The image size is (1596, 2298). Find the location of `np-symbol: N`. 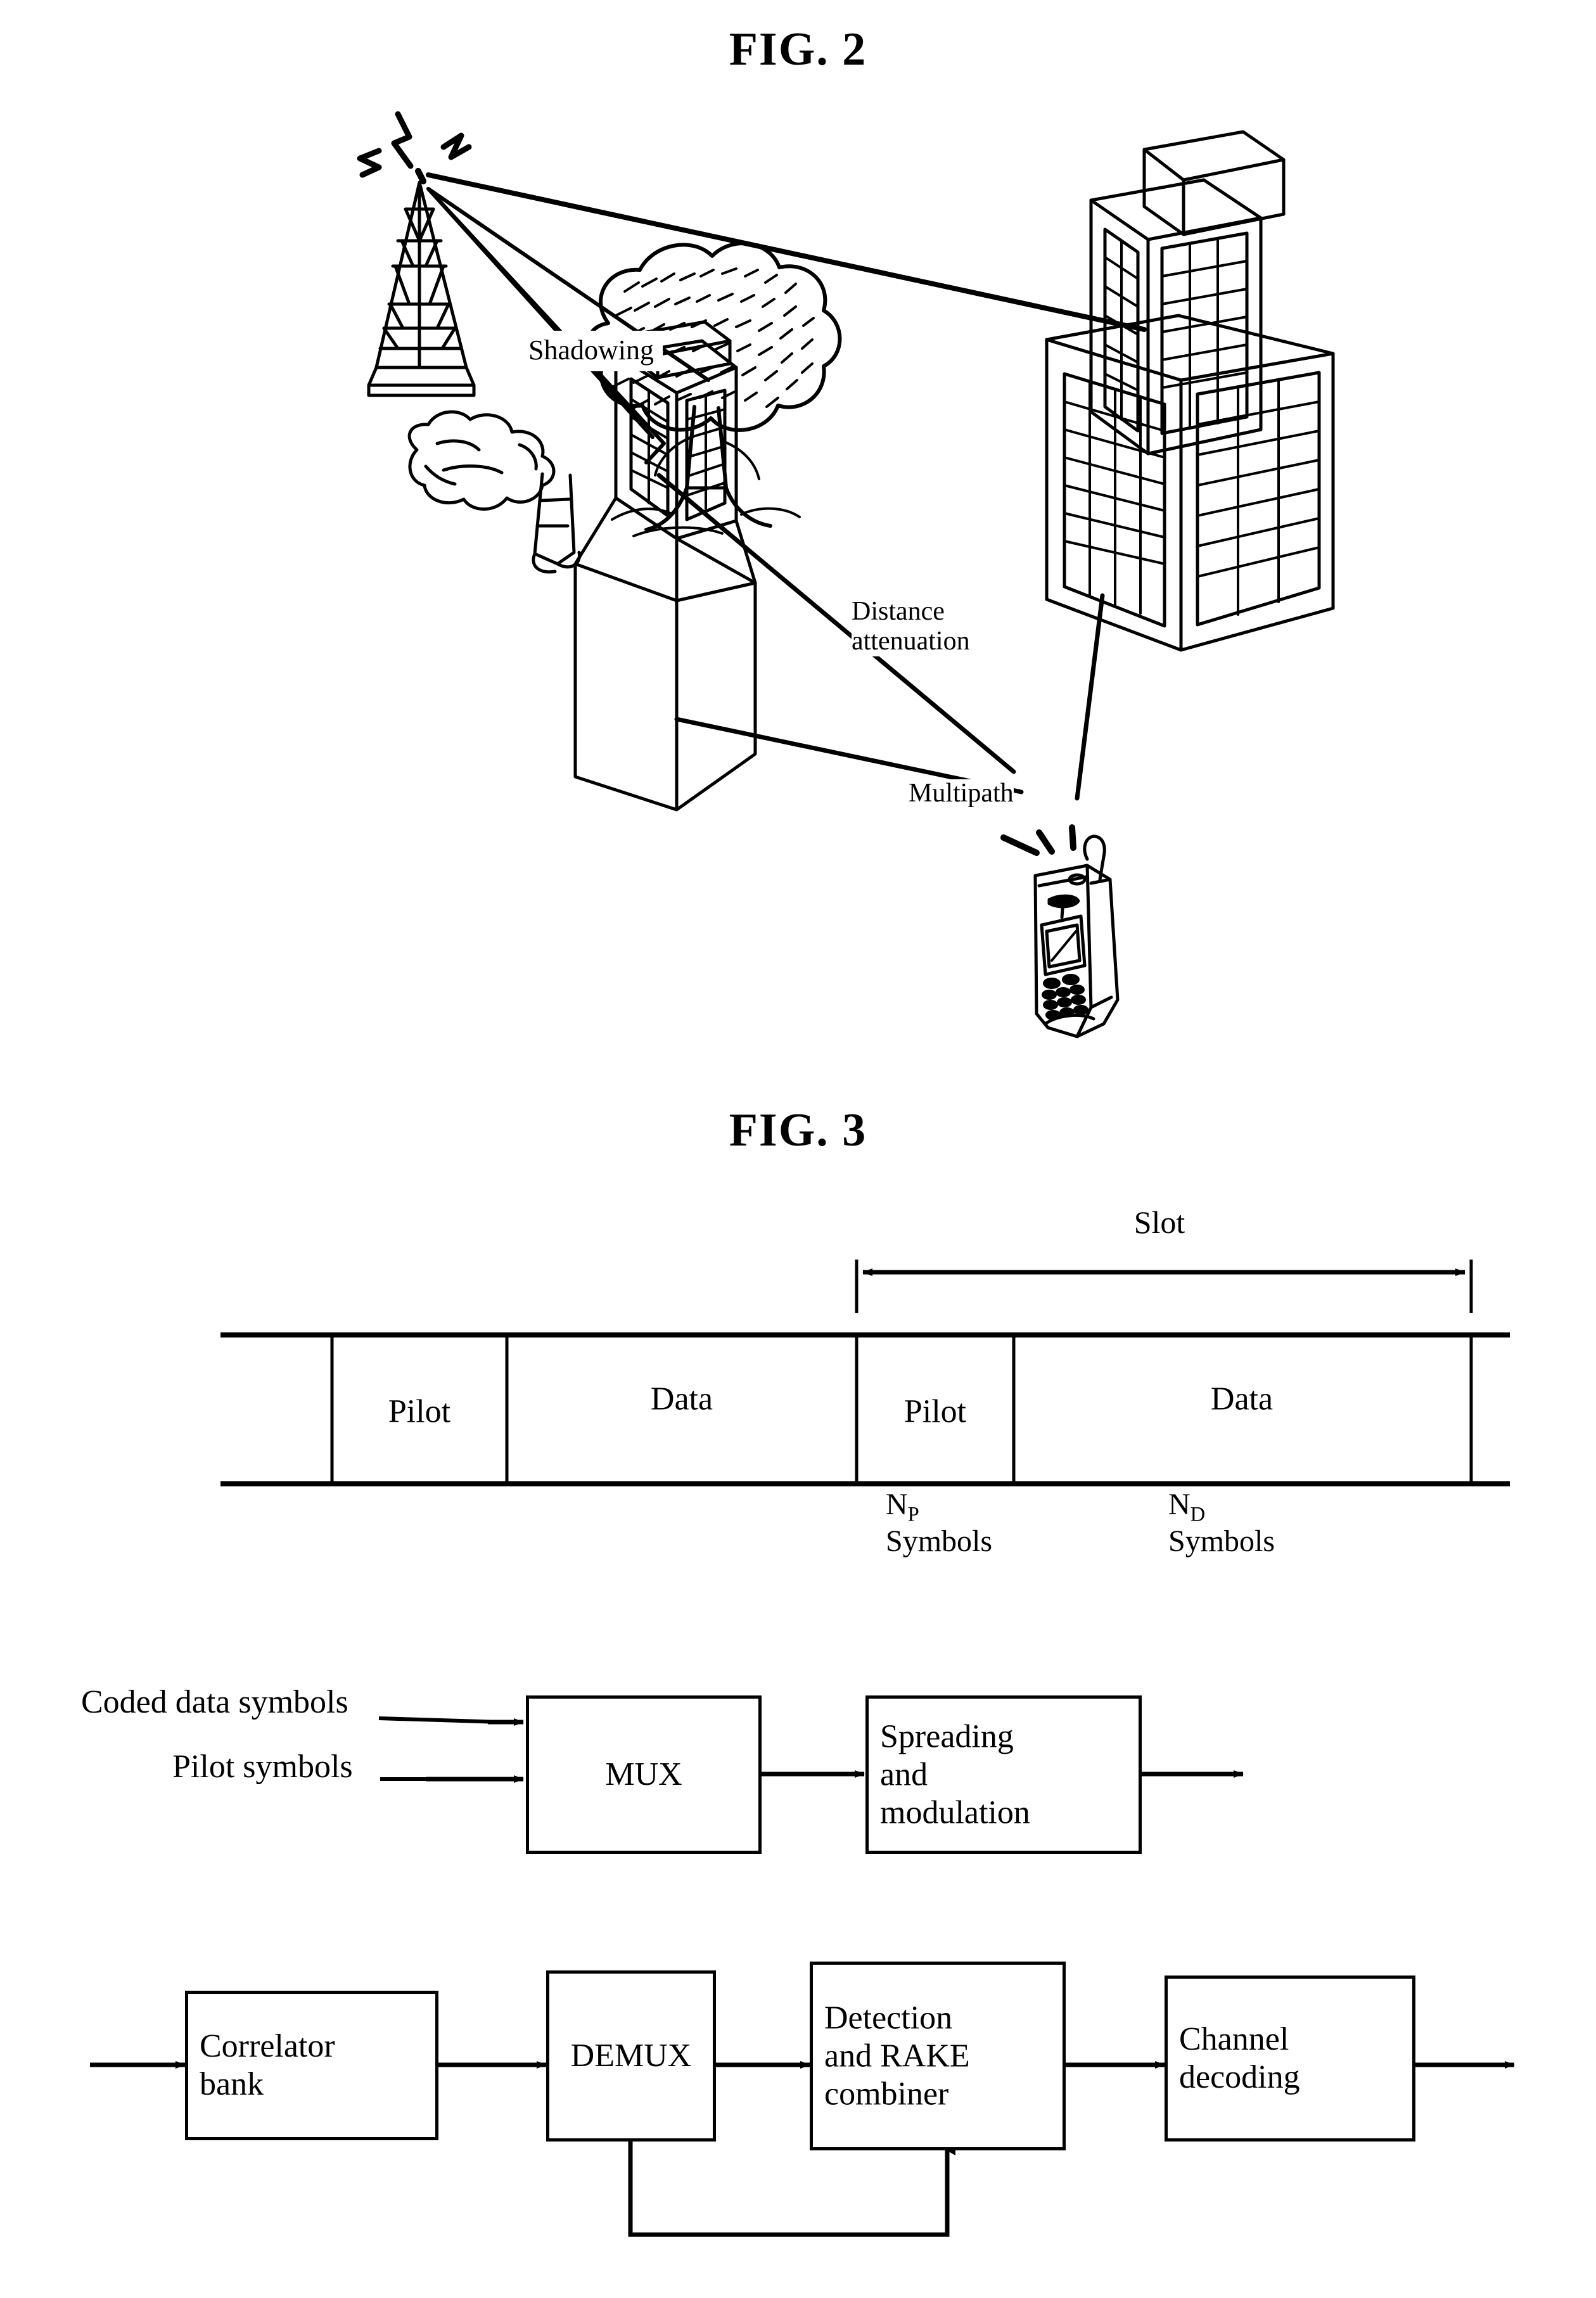

np-symbol: N is located at coordinates (897, 1504).